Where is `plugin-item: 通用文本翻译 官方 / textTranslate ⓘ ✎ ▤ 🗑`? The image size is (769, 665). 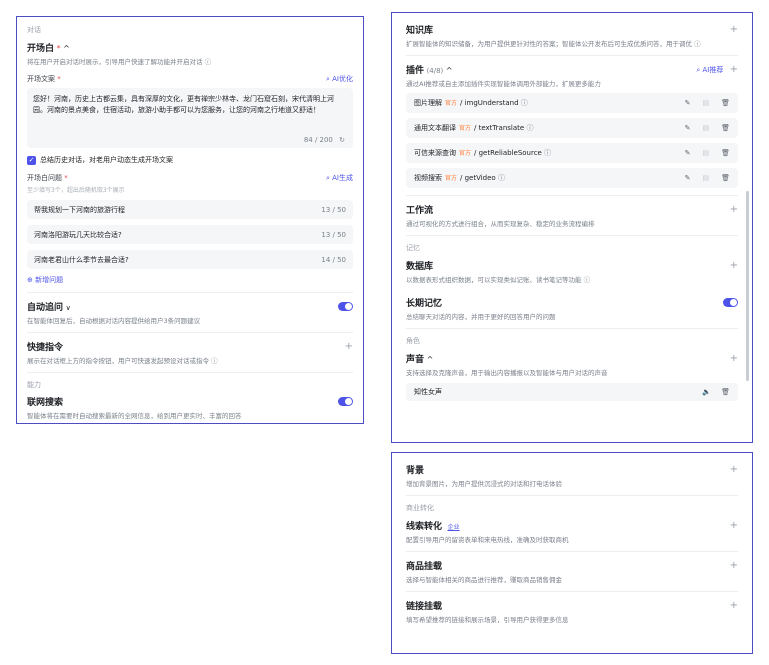
plugin-item: 通用文本翻译 官方 / textTranslate ⓘ ✎ ▤ 🗑 is located at coordinates (572, 128).